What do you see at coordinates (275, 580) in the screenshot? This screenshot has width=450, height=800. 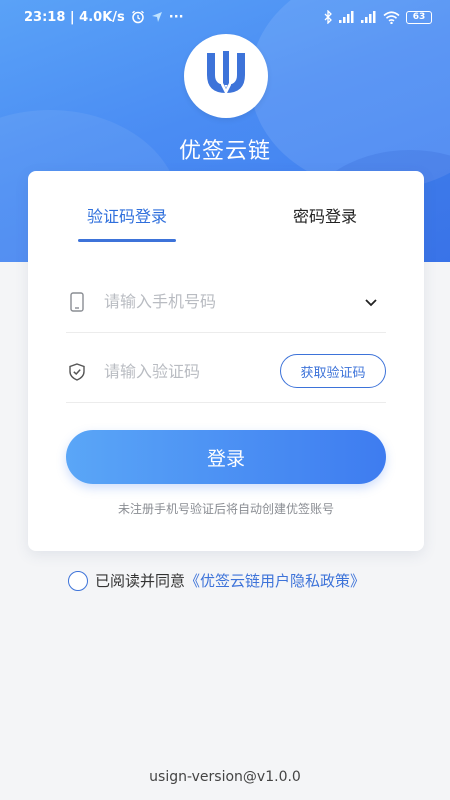 I see `privacy-policy-link: 《优签云链用户隐私政策》` at bounding box center [275, 580].